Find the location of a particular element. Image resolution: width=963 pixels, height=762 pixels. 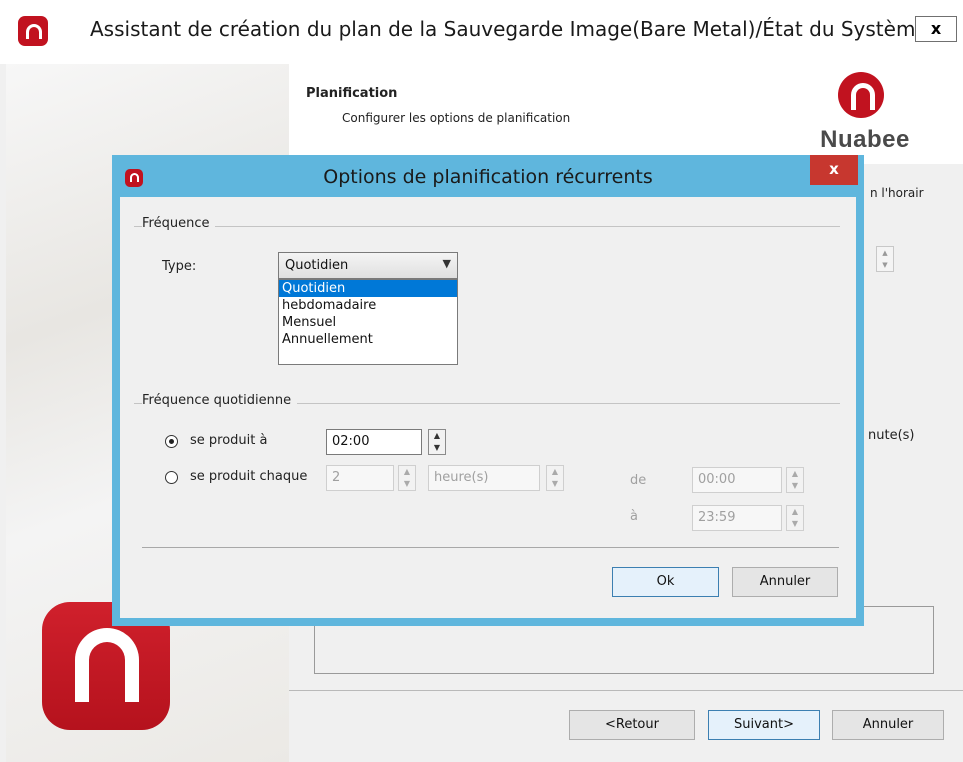

ok-button: Ok is located at coordinates (665, 582).